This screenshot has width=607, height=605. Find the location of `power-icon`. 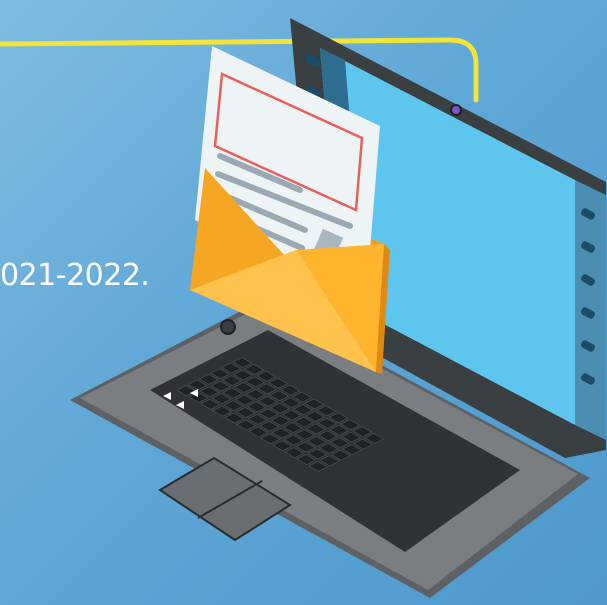

power-icon is located at coordinates (228, 327).